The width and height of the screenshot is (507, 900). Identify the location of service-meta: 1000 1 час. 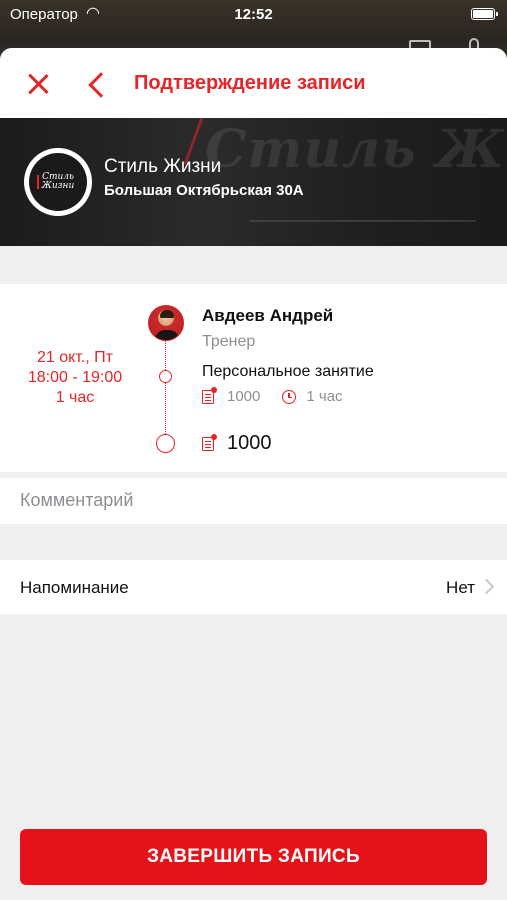
(272, 395).